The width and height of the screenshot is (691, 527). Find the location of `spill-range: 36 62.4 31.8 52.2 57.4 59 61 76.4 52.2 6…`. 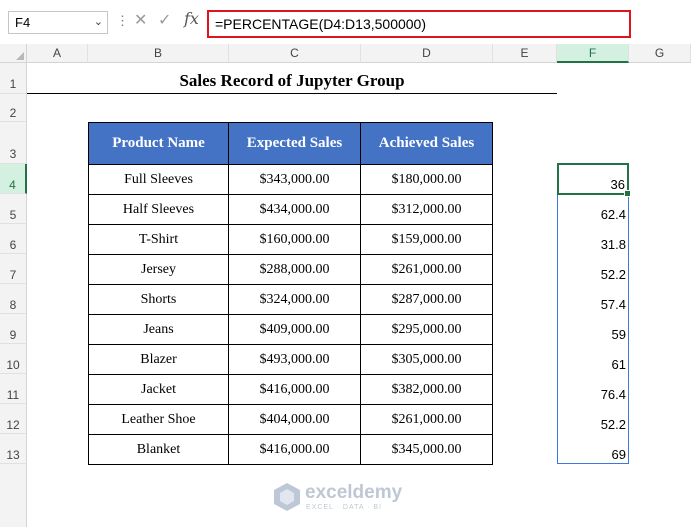

spill-range: 36 62.4 31.8 52.2 57.4 59 61 76.4 52.2 6… is located at coordinates (594, 313).